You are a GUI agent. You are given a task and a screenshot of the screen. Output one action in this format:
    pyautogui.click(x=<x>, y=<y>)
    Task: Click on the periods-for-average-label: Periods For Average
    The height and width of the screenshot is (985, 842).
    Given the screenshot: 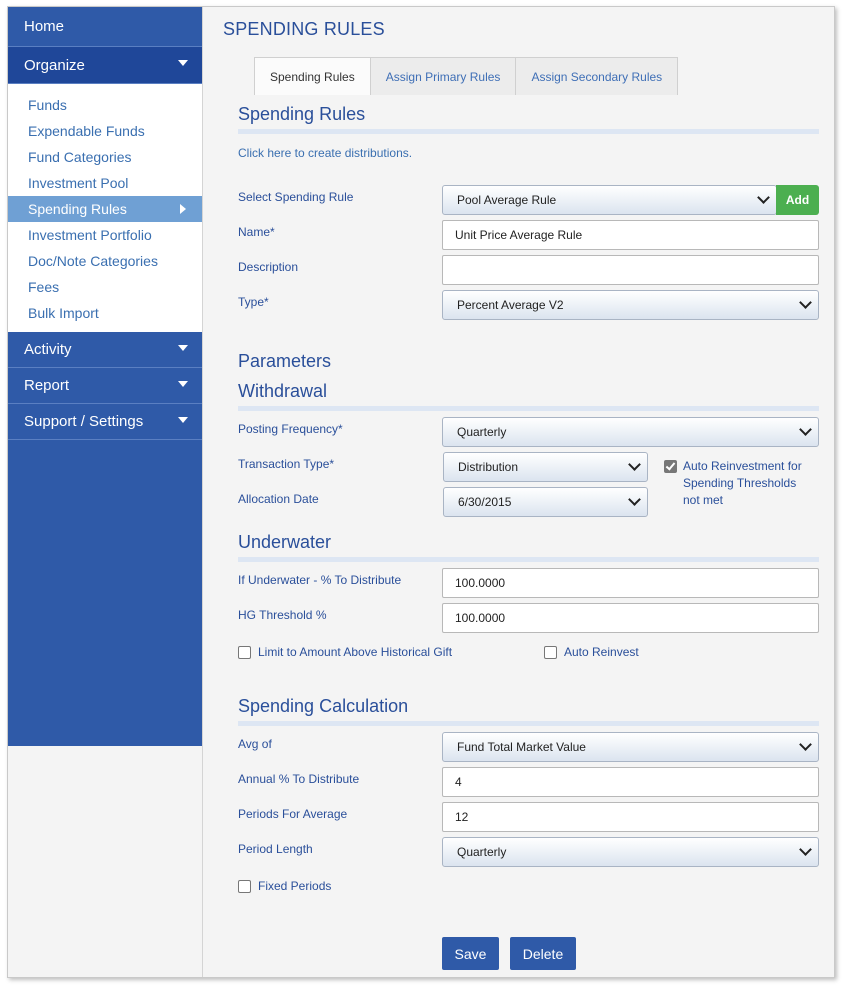 What is the action you would take?
    pyautogui.click(x=293, y=814)
    